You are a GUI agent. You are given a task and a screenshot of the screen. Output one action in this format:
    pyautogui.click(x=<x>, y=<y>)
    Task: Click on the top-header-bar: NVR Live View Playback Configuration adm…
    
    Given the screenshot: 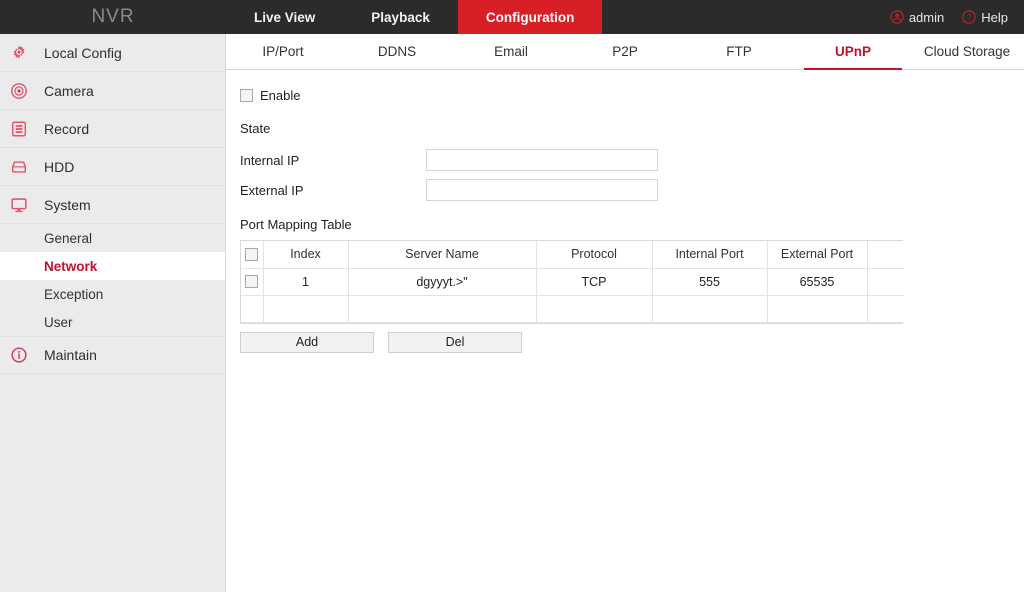 What is the action you would take?
    pyautogui.click(x=512, y=17)
    